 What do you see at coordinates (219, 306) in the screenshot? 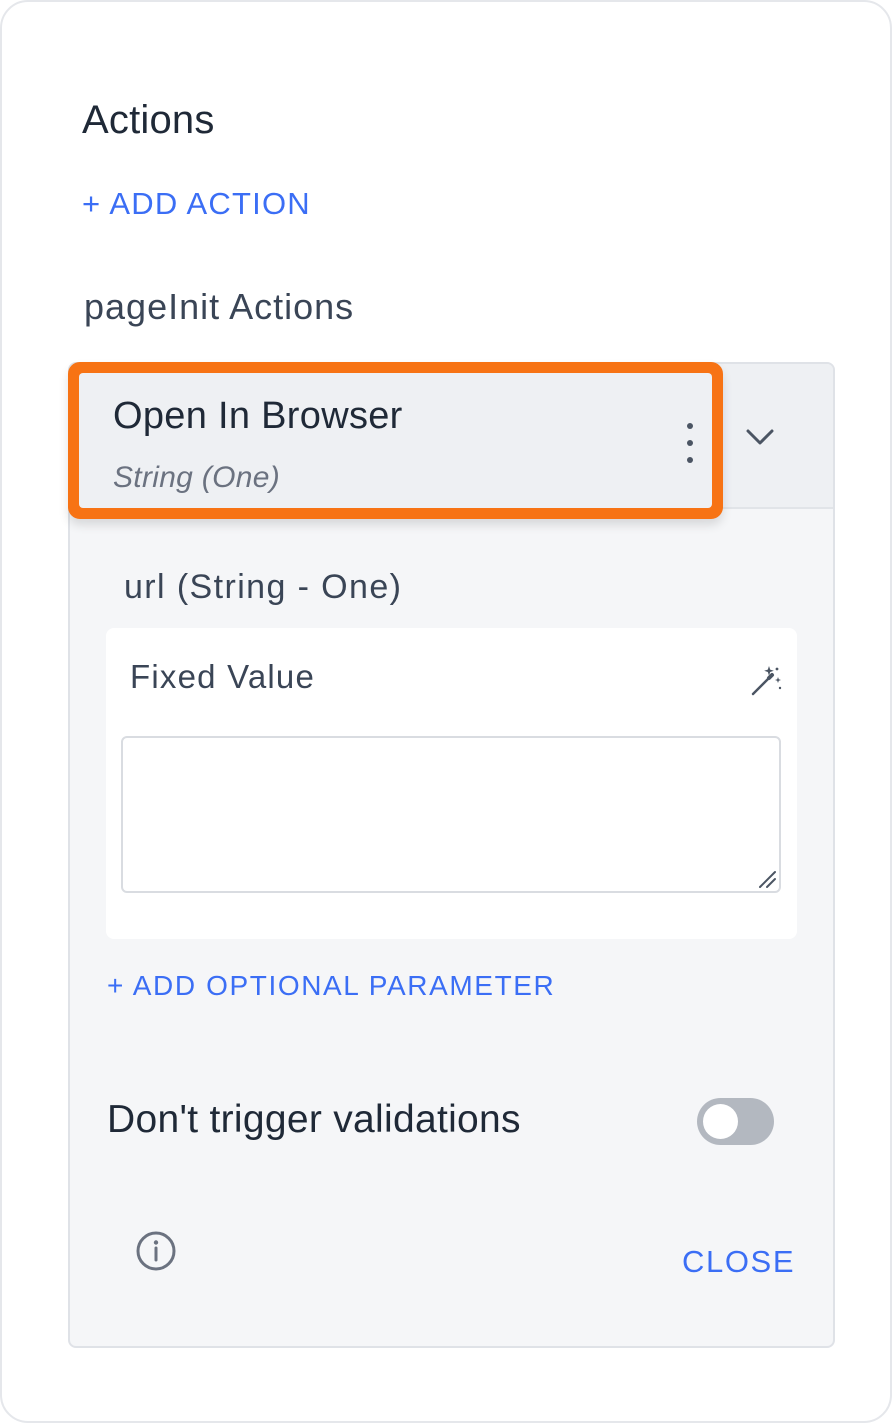
I see `page-init-actions-title: pageInit Actions` at bounding box center [219, 306].